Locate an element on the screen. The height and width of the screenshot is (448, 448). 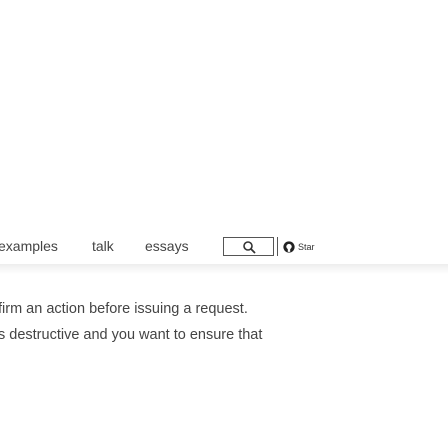
github-icon is located at coordinates (289, 246).